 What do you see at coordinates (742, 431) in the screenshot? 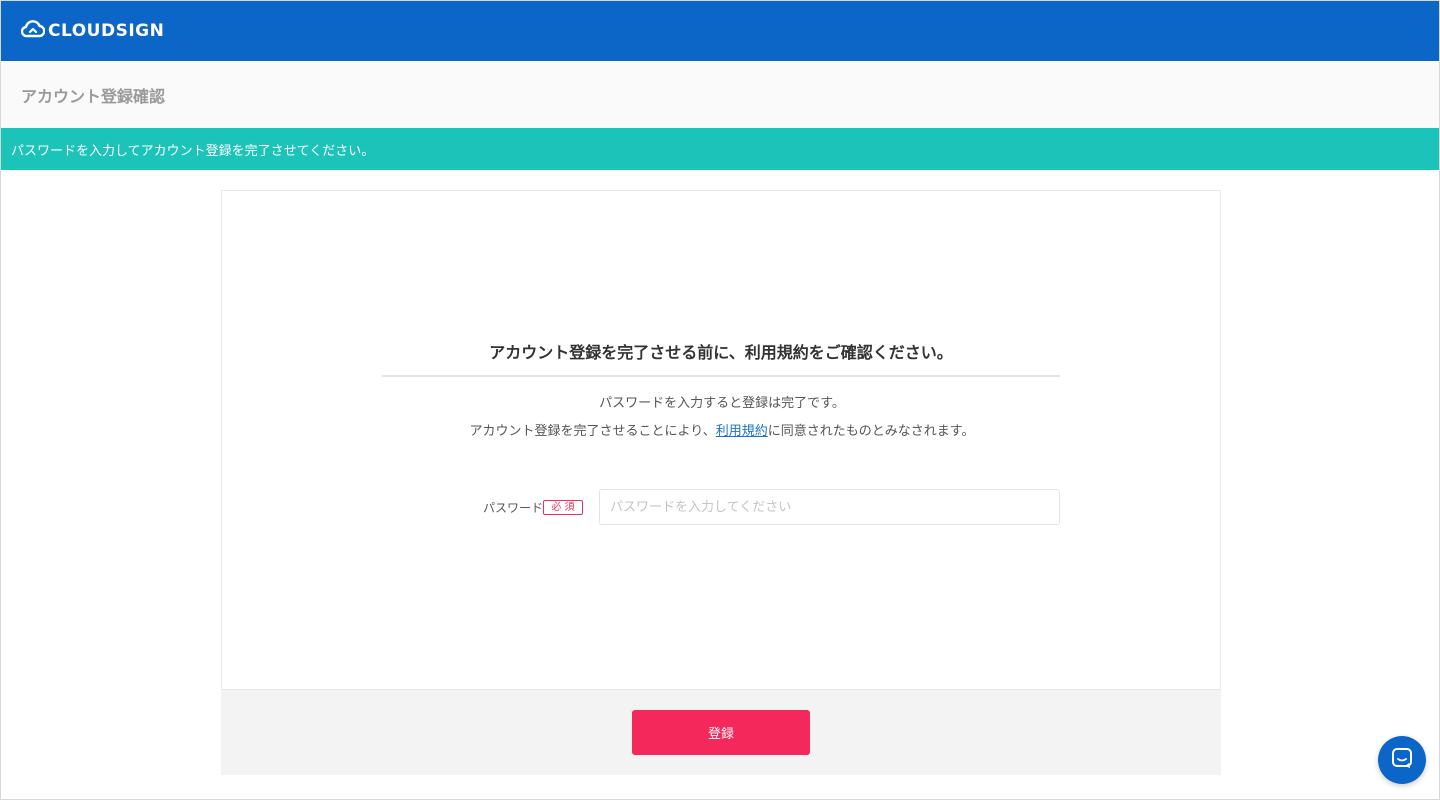
I see `terms-of-service-link: 利用規約` at bounding box center [742, 431].